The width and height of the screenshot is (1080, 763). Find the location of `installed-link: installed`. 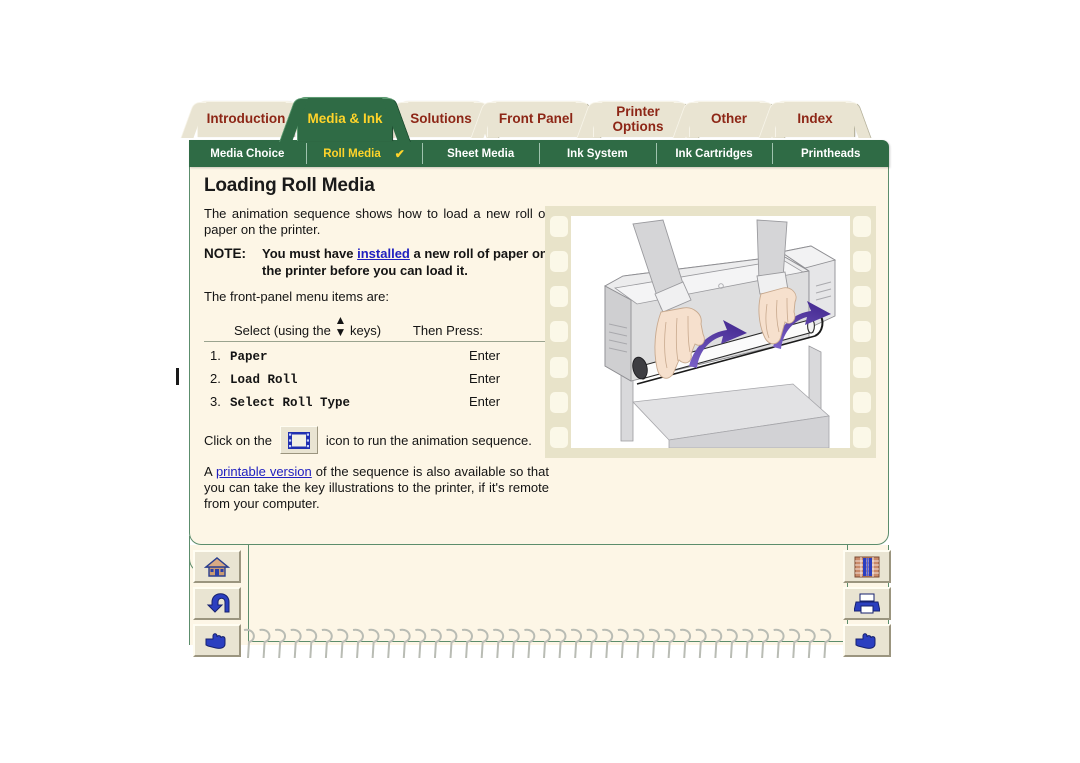

installed-link: installed is located at coordinates (383, 253).